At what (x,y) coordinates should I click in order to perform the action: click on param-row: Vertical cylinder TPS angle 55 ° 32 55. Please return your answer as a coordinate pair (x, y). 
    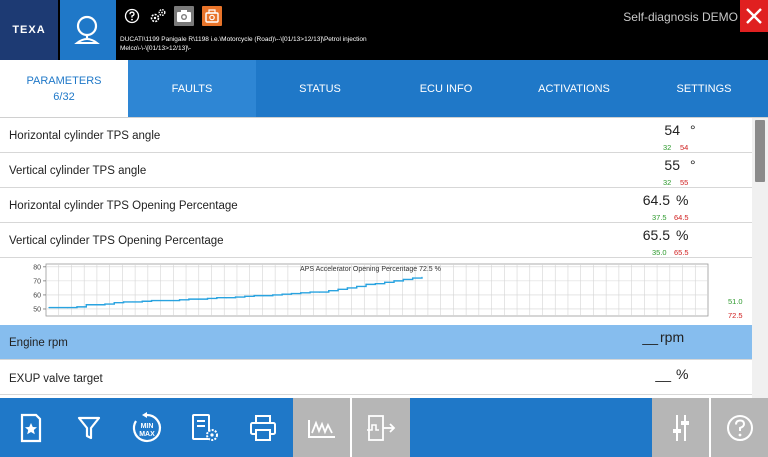
    Looking at the image, I should click on (376, 170).